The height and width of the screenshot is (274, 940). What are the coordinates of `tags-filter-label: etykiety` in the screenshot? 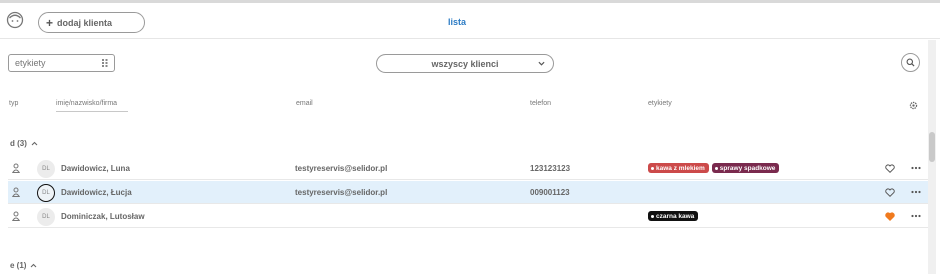 It's located at (30, 63).